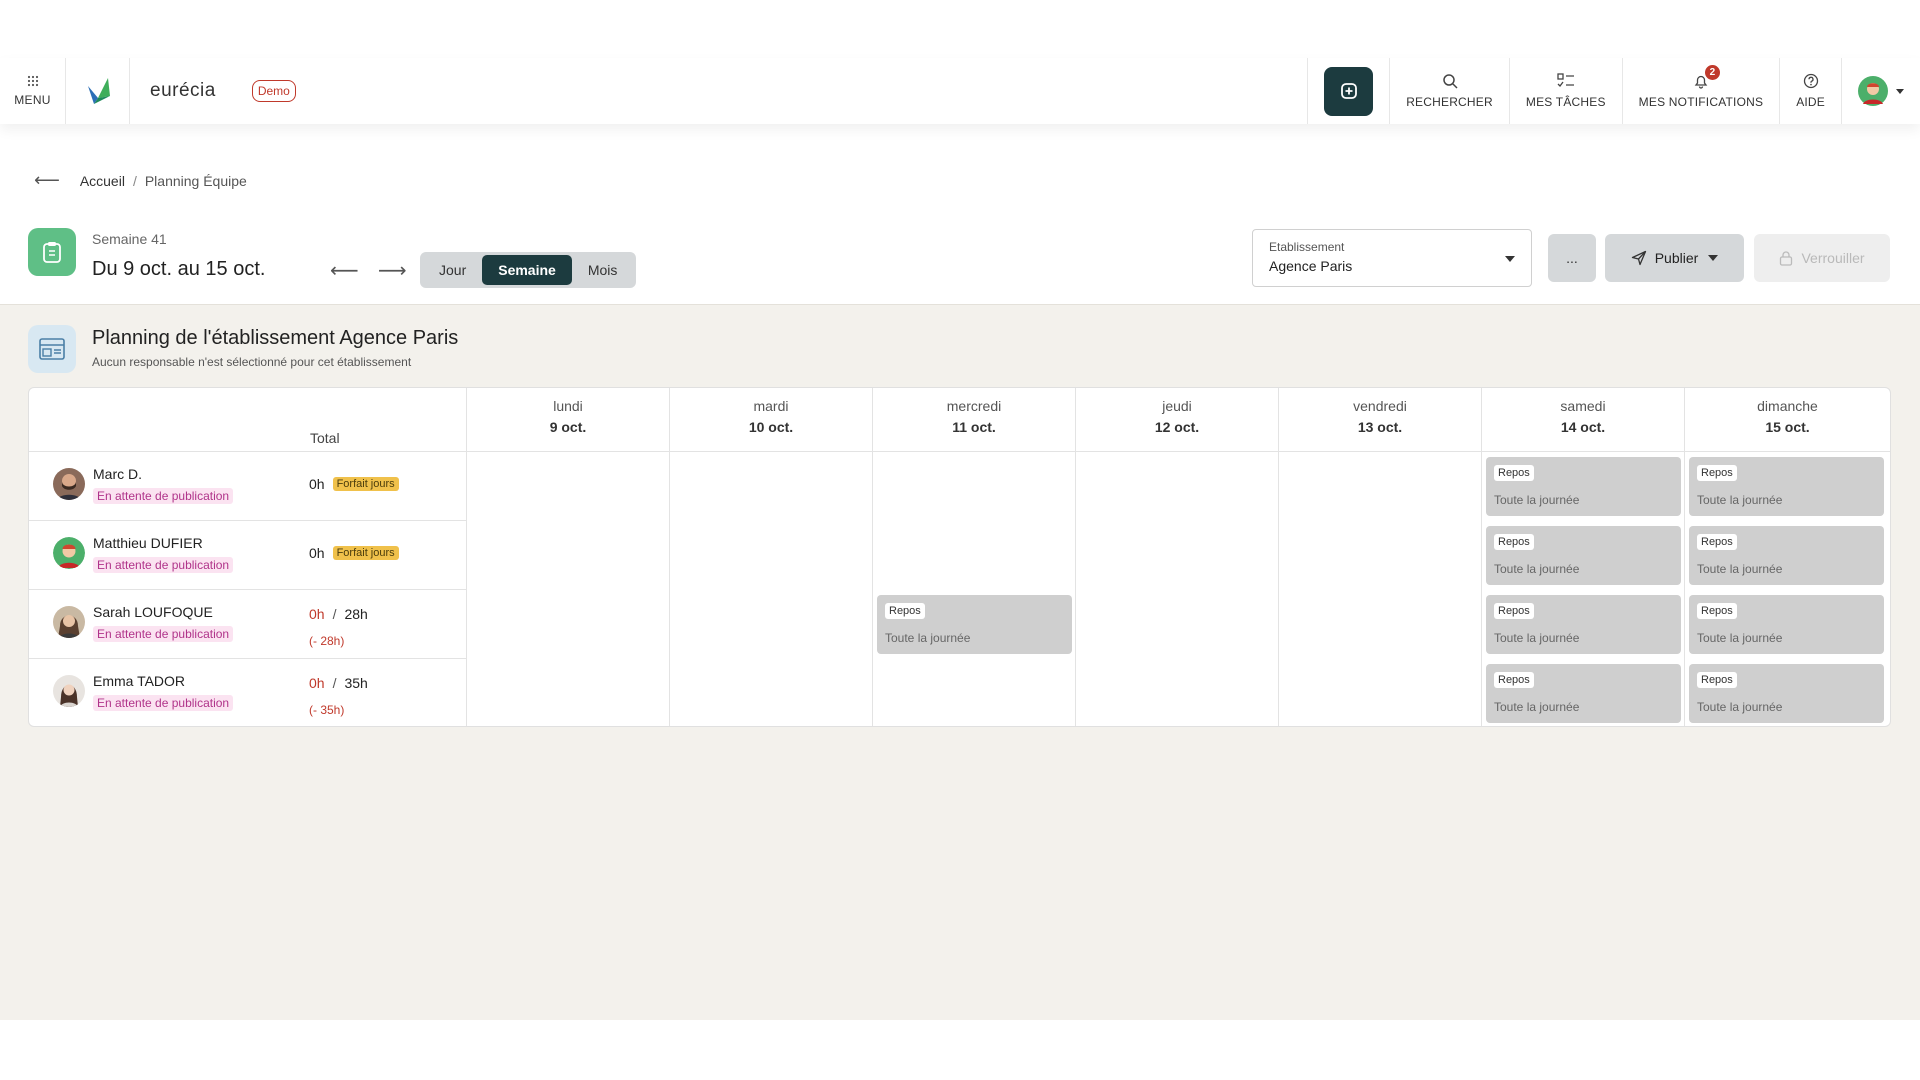  I want to click on next-week-arrow-icon: ⟶, so click(392, 270).